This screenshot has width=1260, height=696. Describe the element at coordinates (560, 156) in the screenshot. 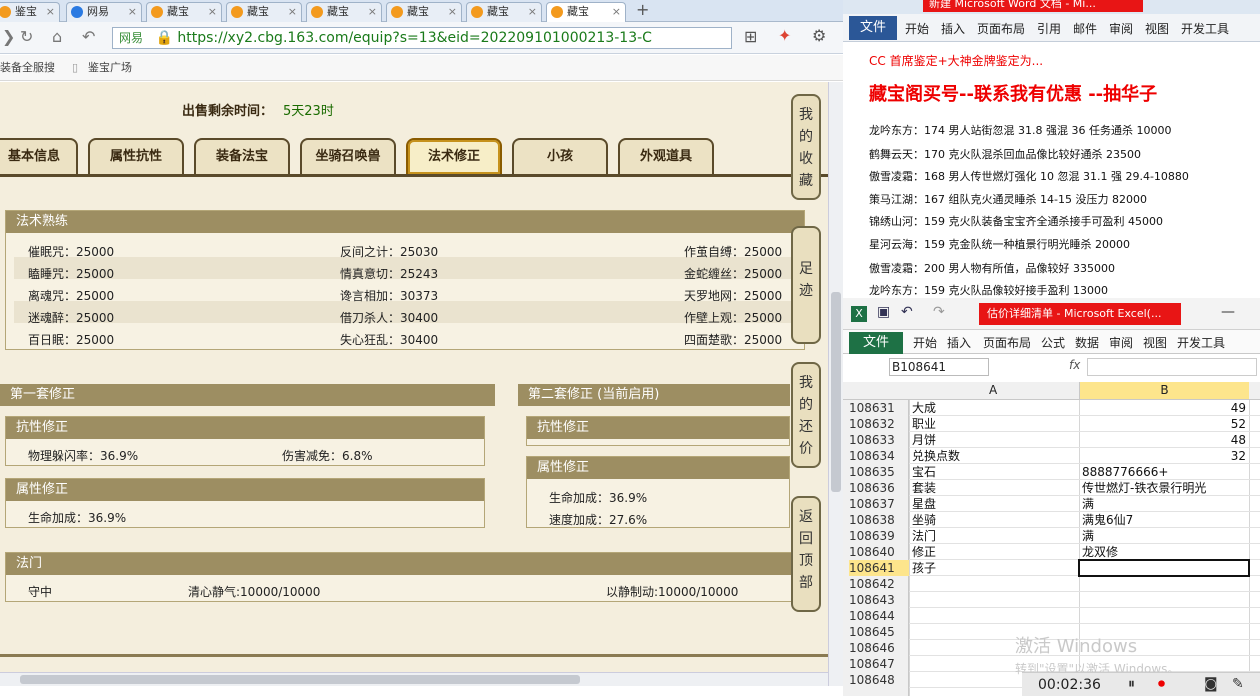

I see `tab-child: 小孩` at that location.